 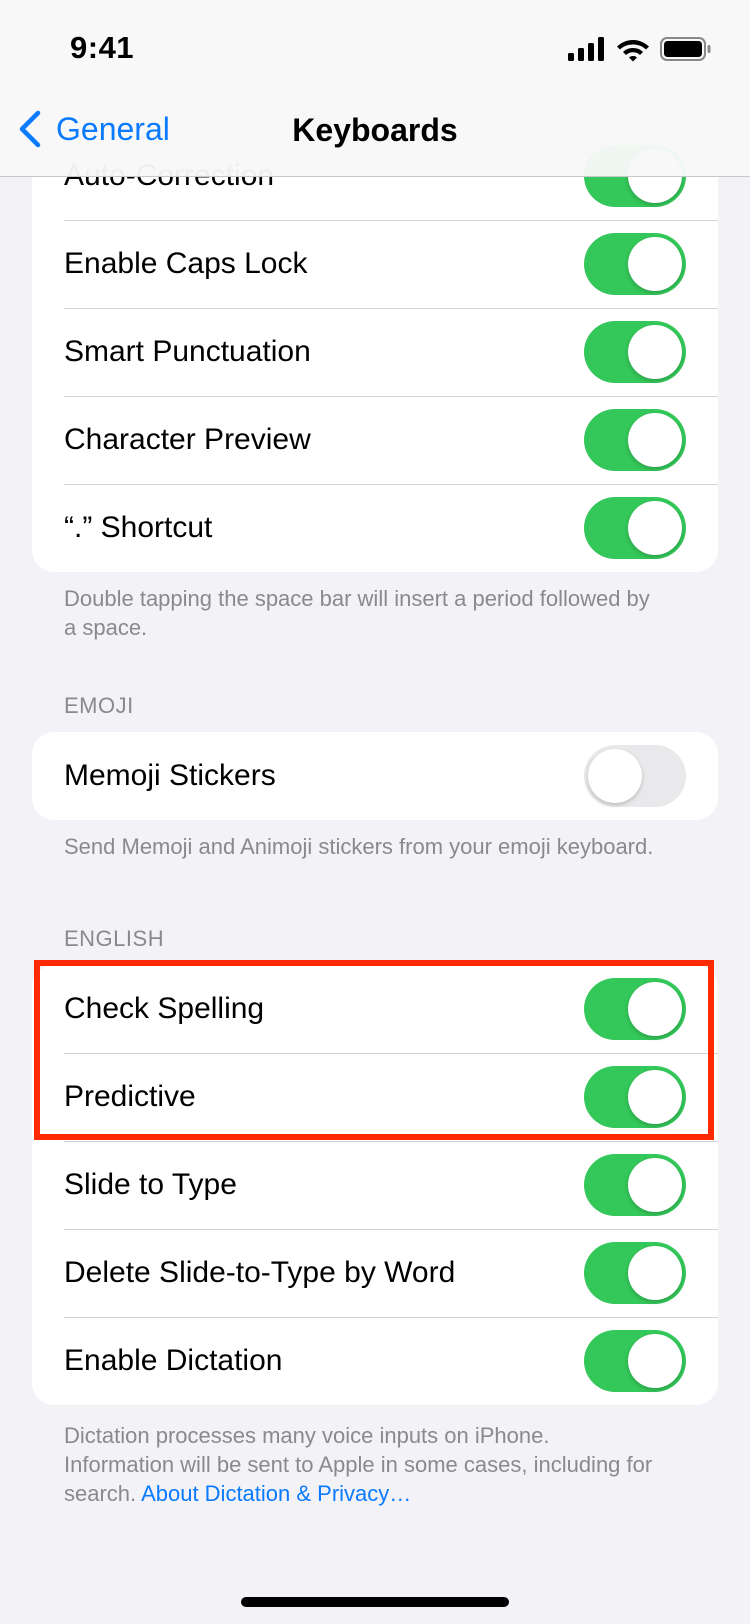 What do you see at coordinates (375, 528) in the screenshot?
I see `row-period-shortcut: “.” Shortcut` at bounding box center [375, 528].